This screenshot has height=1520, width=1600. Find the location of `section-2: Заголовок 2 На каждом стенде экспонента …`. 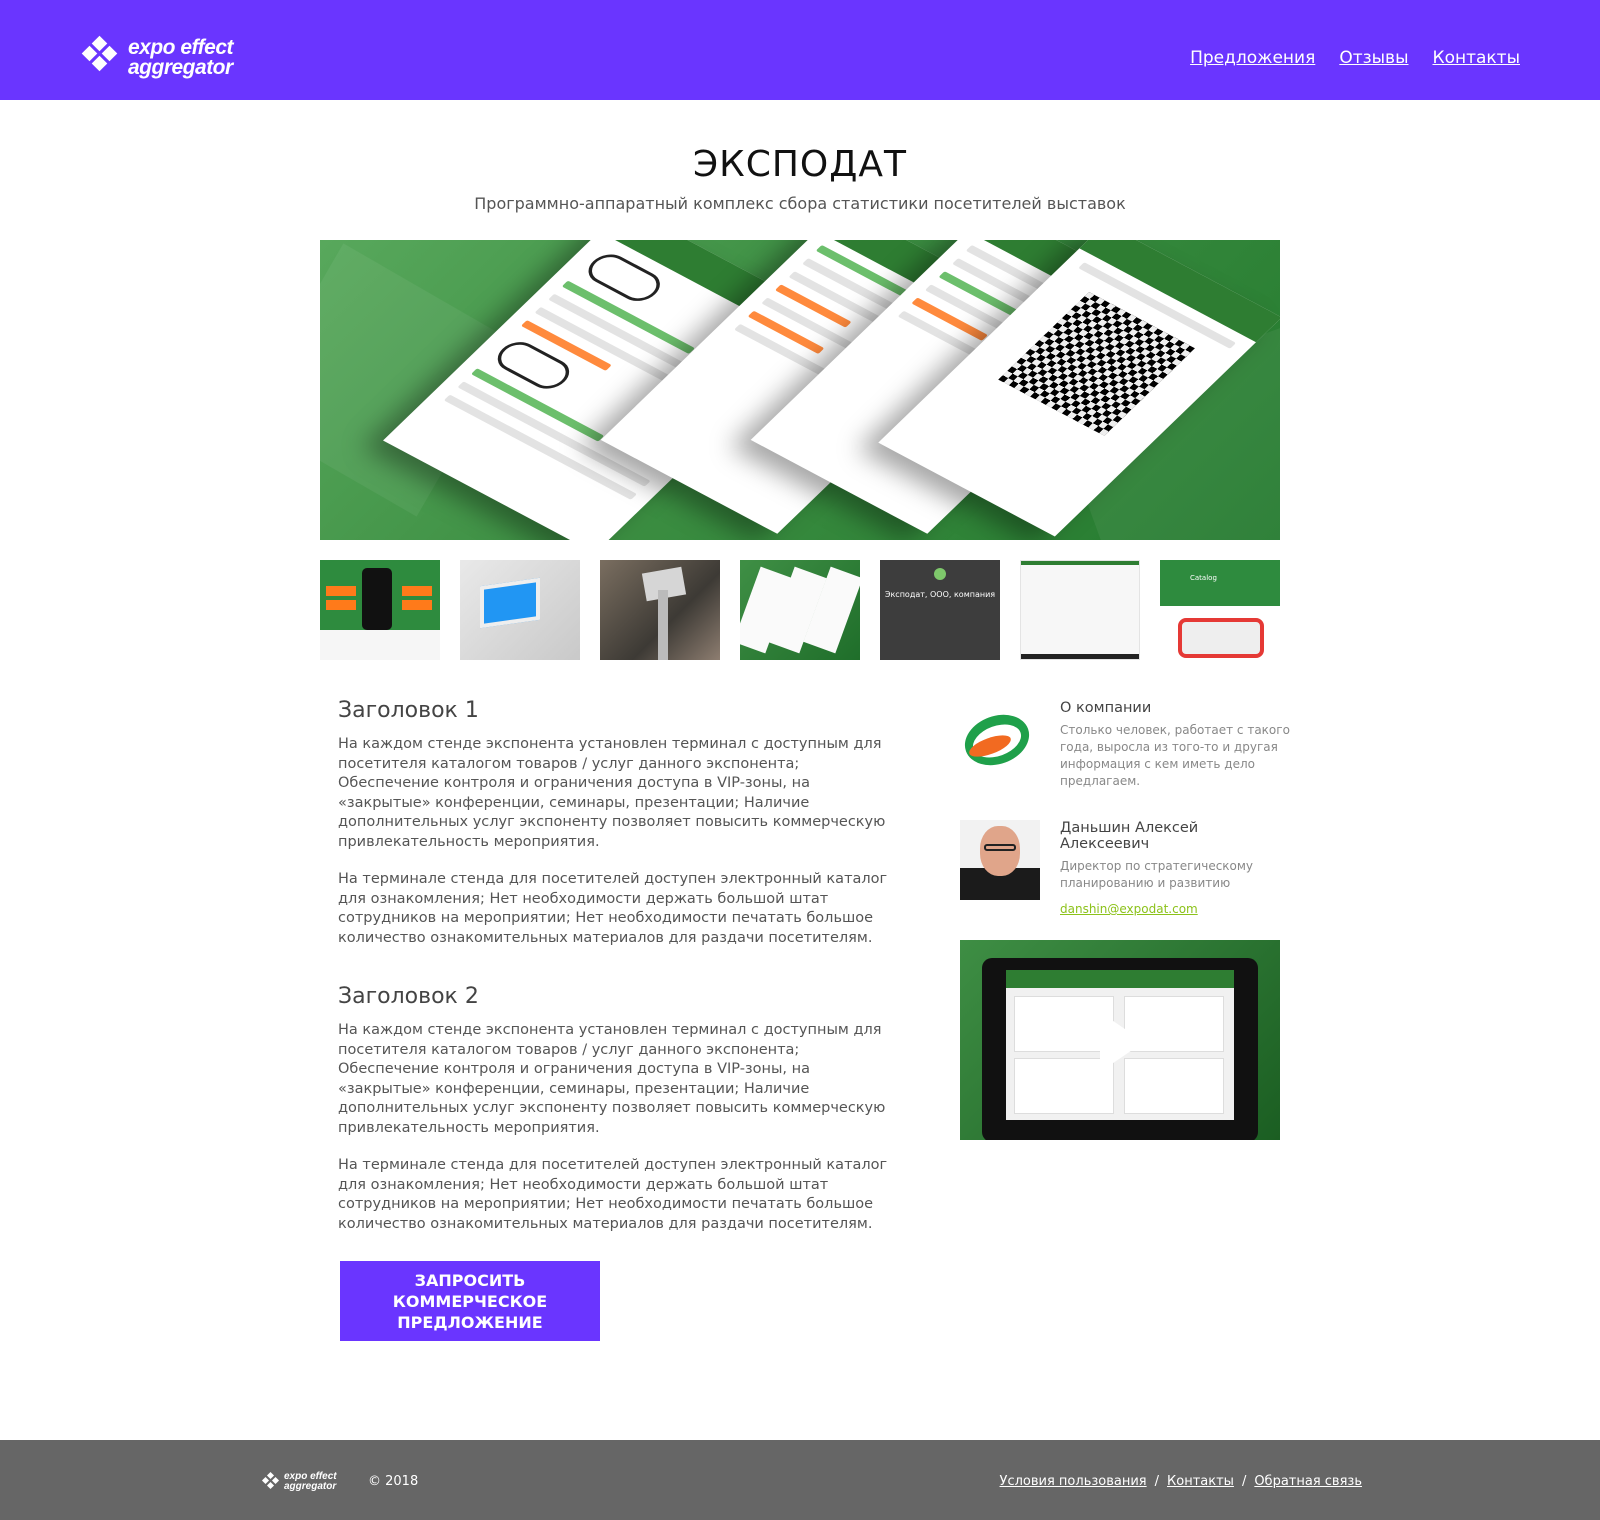

section-2: Заголовок 2 На каждом стенде экспонента … is located at coordinates (618, 1109).